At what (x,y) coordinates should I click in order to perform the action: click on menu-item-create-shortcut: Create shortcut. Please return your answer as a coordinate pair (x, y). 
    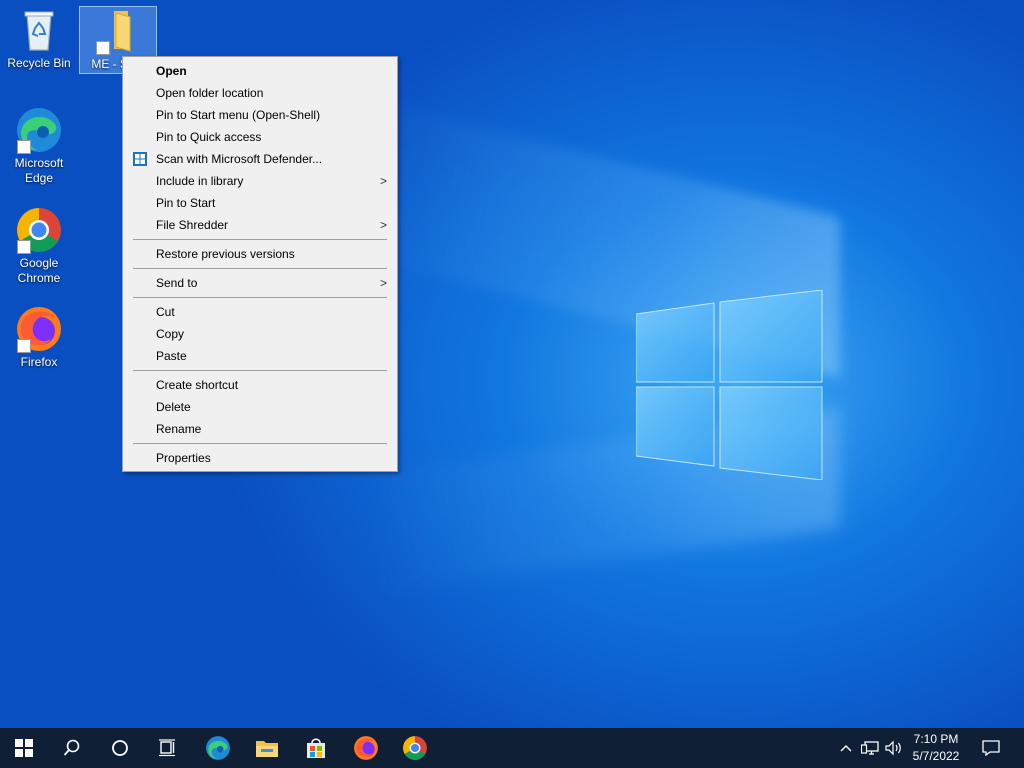
    Looking at the image, I should click on (260, 385).